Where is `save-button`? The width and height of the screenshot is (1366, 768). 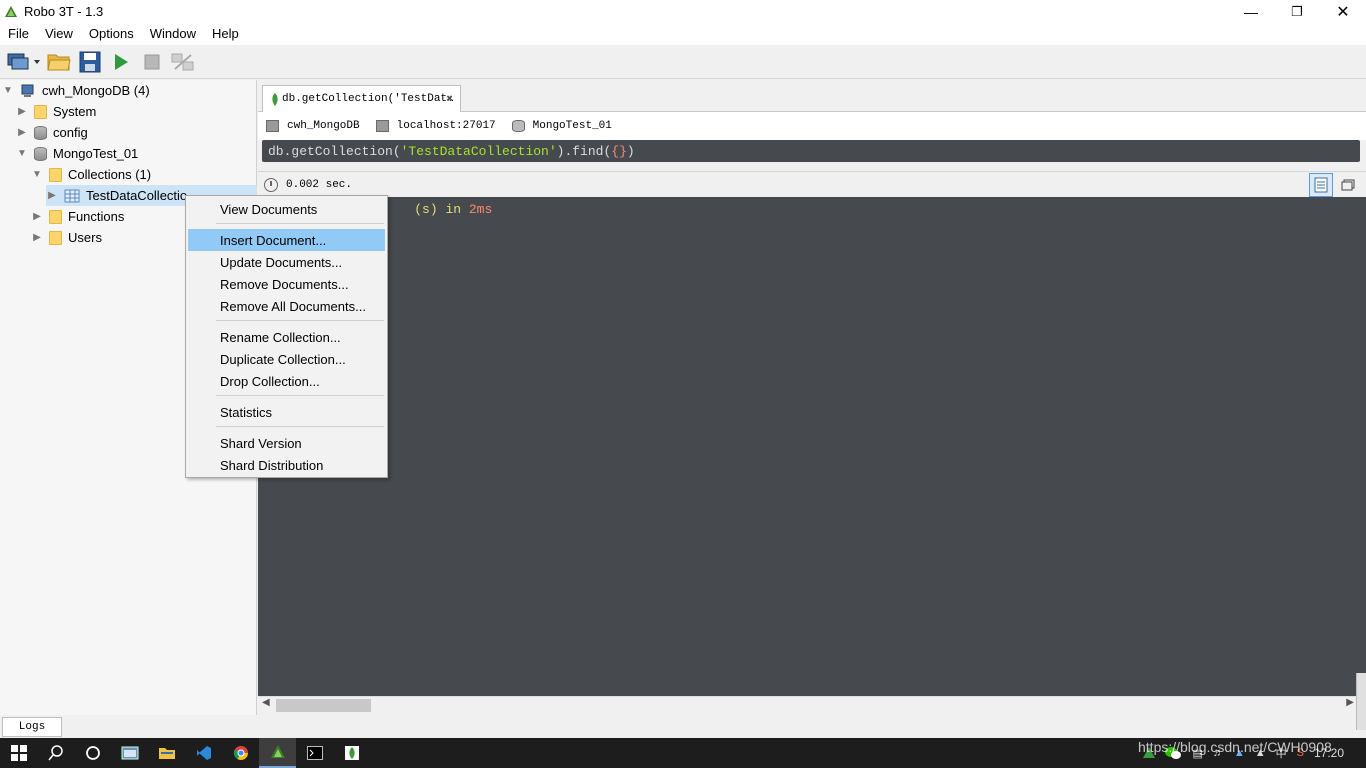 save-button is located at coordinates (90, 62).